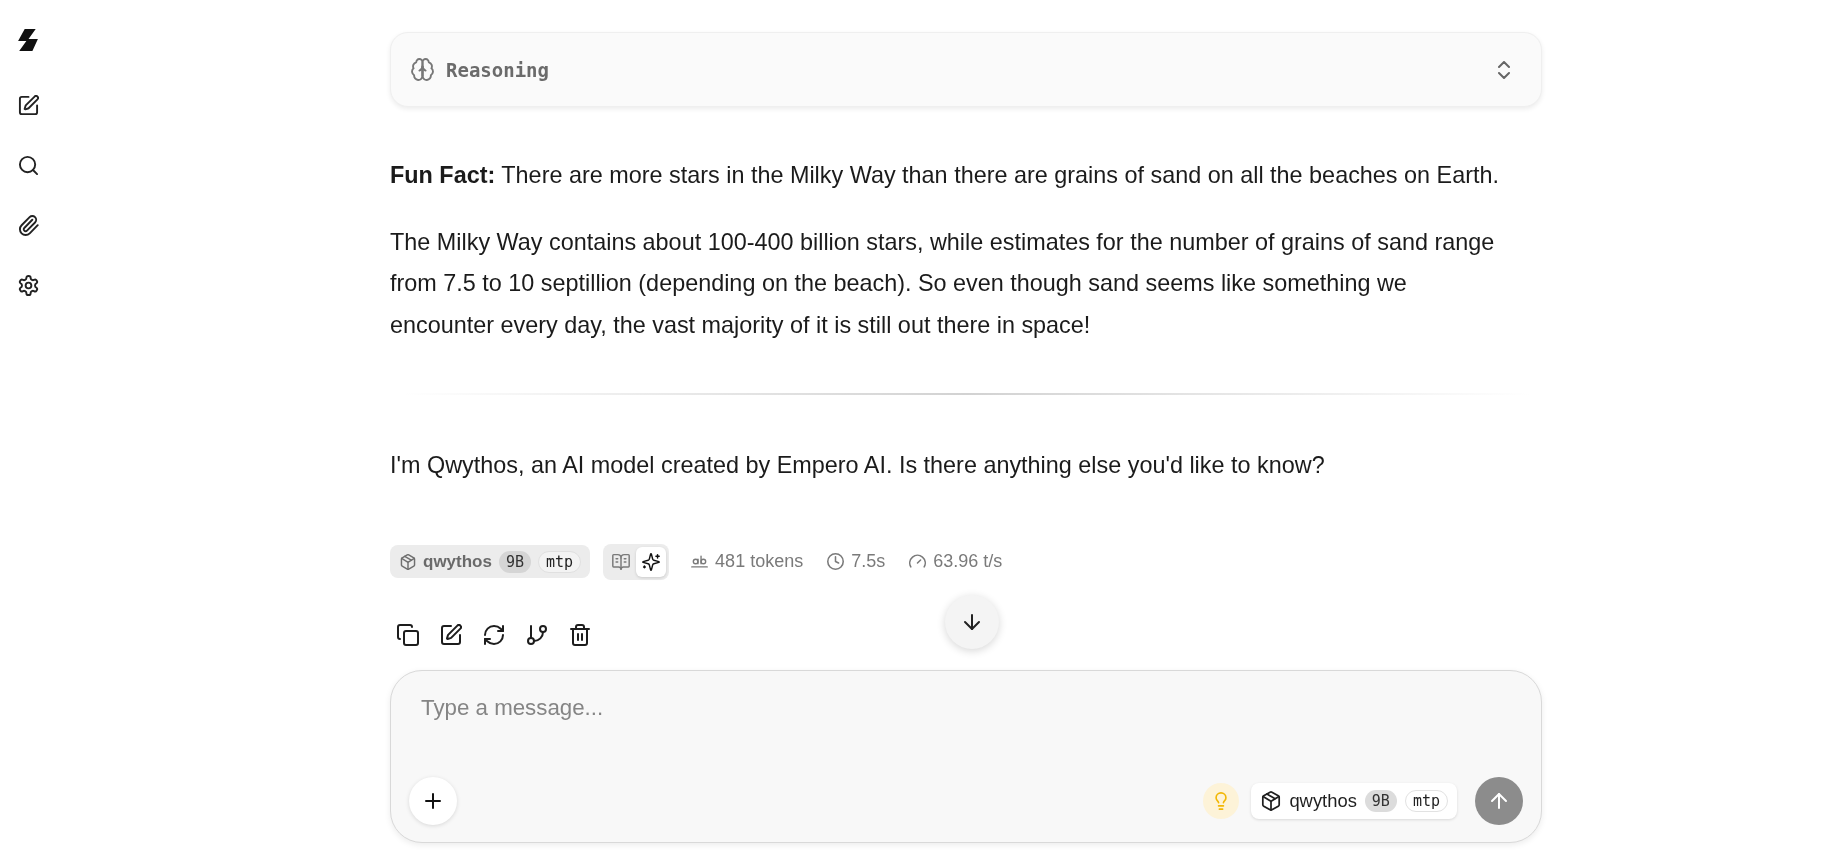 The width and height of the screenshot is (1830, 856). I want to click on reasoning-toggle-button, so click(1221, 800).